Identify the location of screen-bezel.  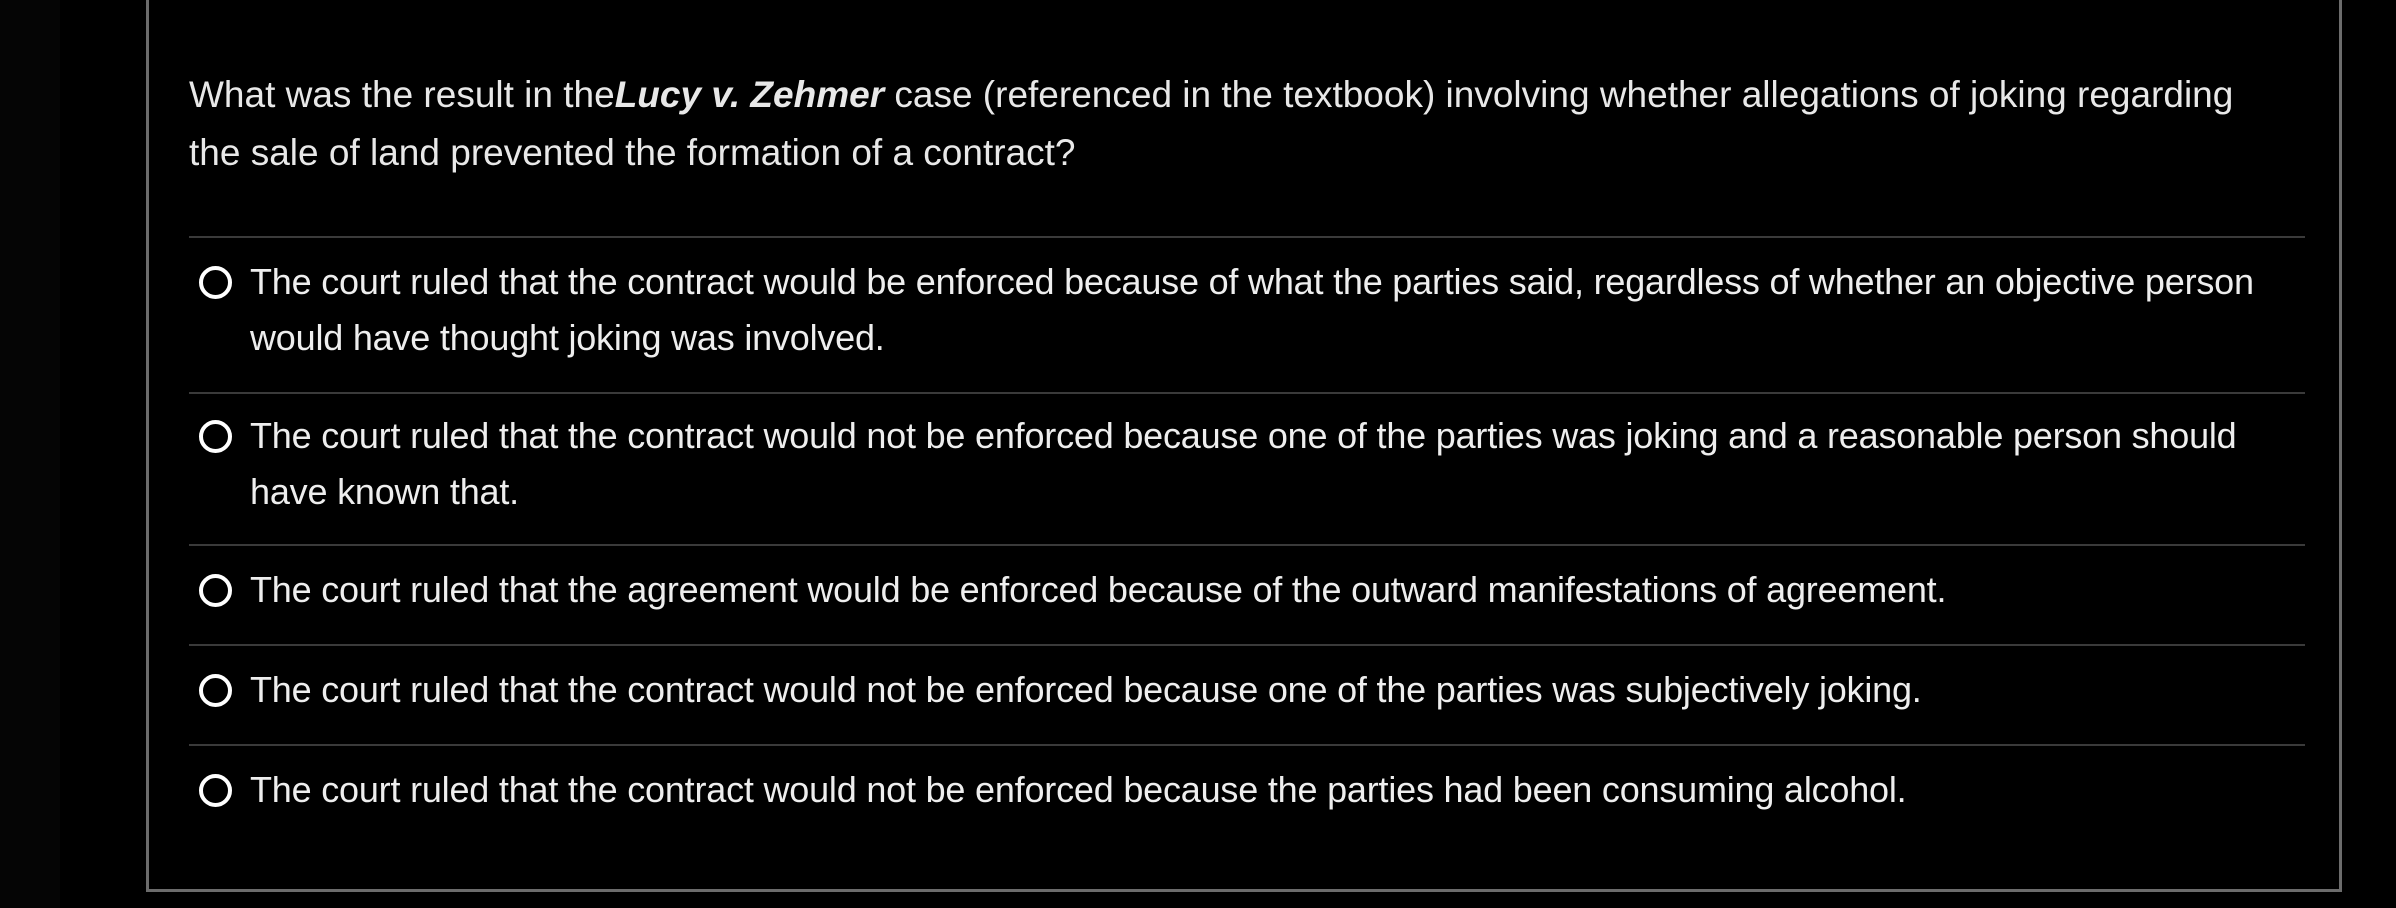
(30, 454).